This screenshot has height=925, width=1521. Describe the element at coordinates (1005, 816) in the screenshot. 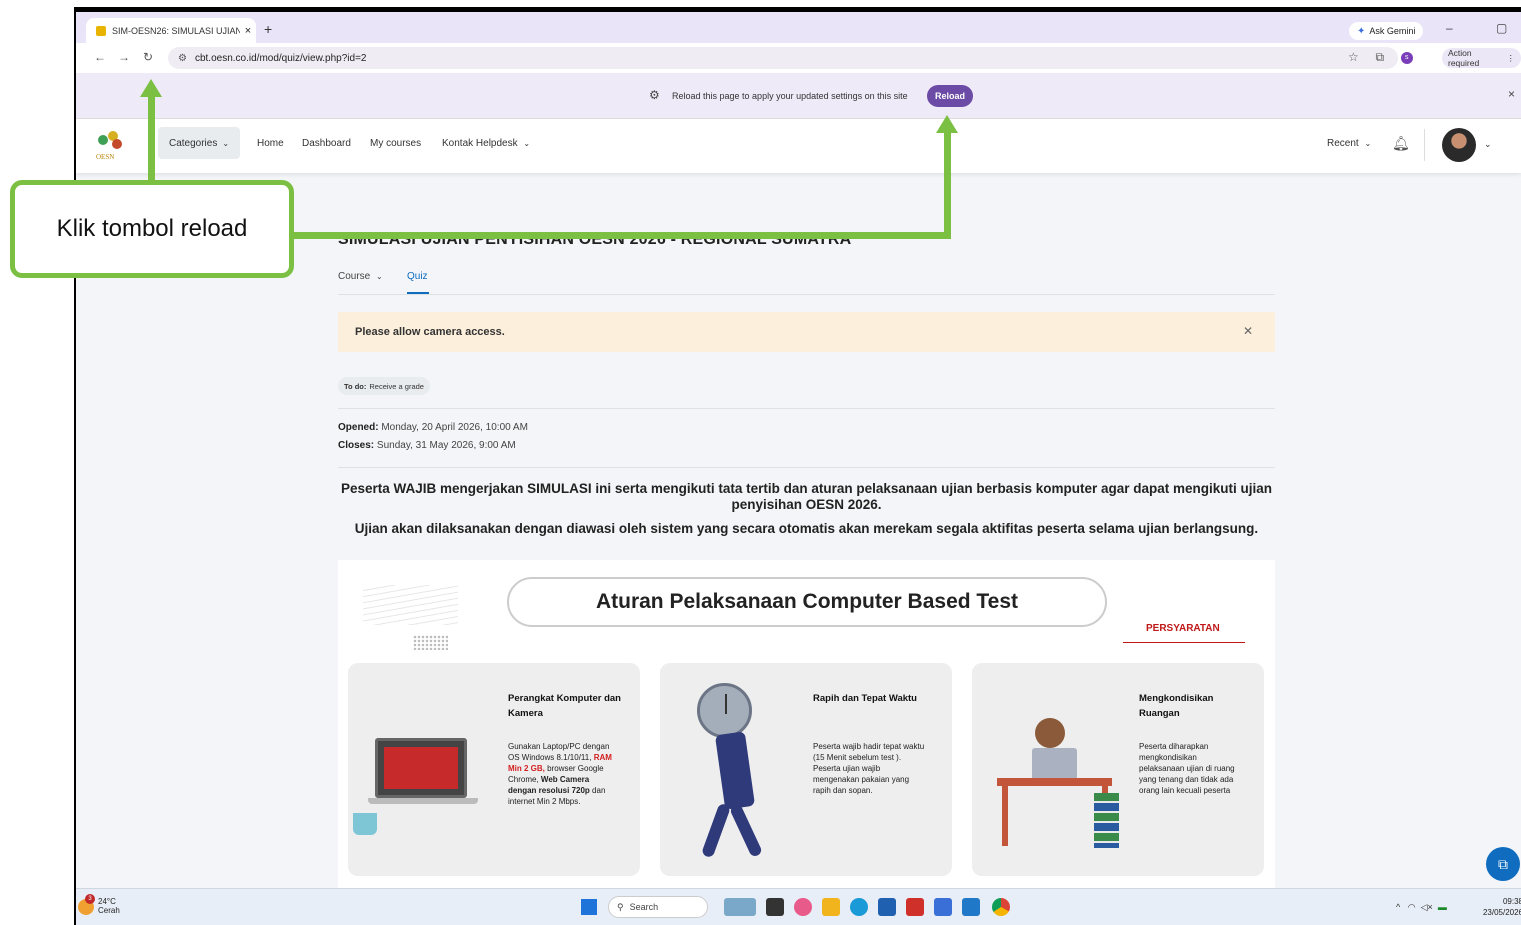

I see `desk-leg` at that location.